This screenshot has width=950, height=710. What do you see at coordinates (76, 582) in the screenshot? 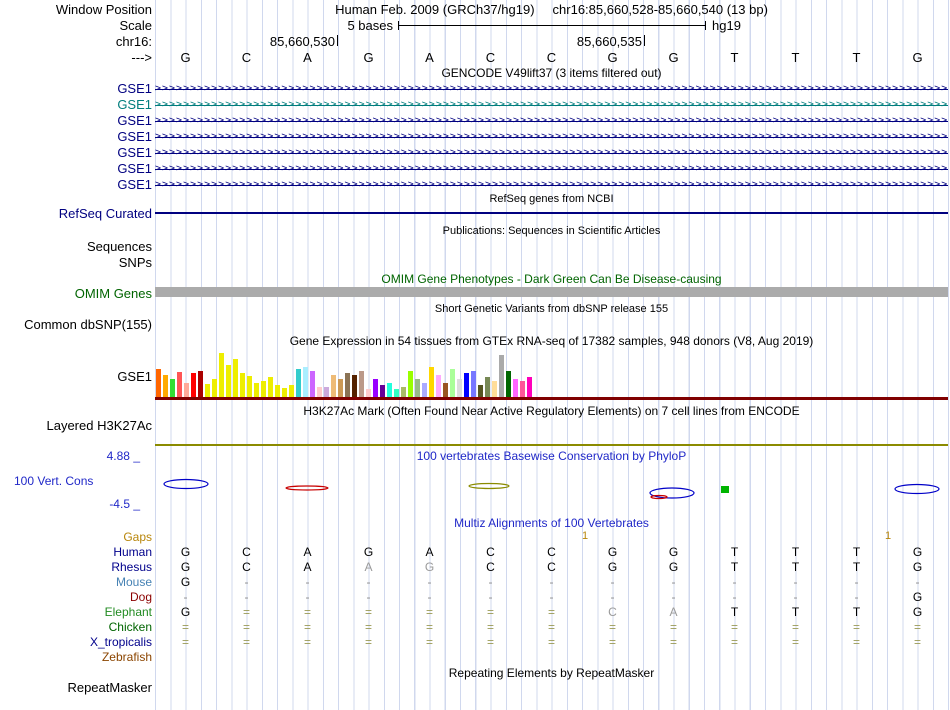
I see `species-label-mouse: Mouse` at bounding box center [76, 582].